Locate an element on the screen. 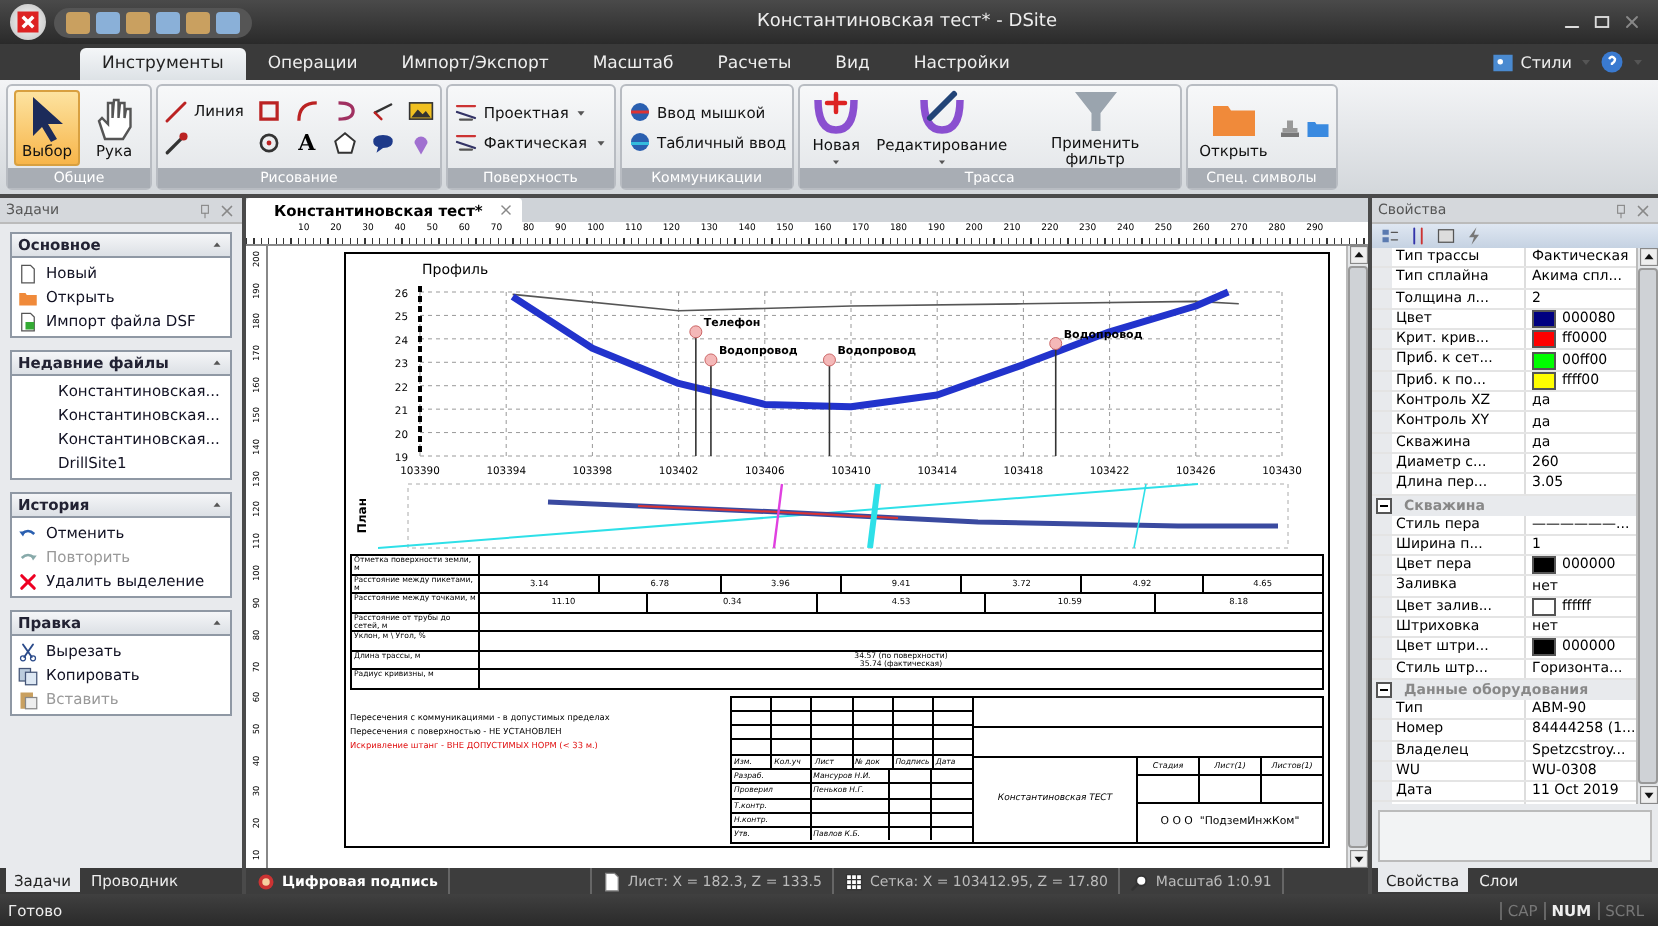  ribbon-tab: Вид is located at coordinates (852, 64).